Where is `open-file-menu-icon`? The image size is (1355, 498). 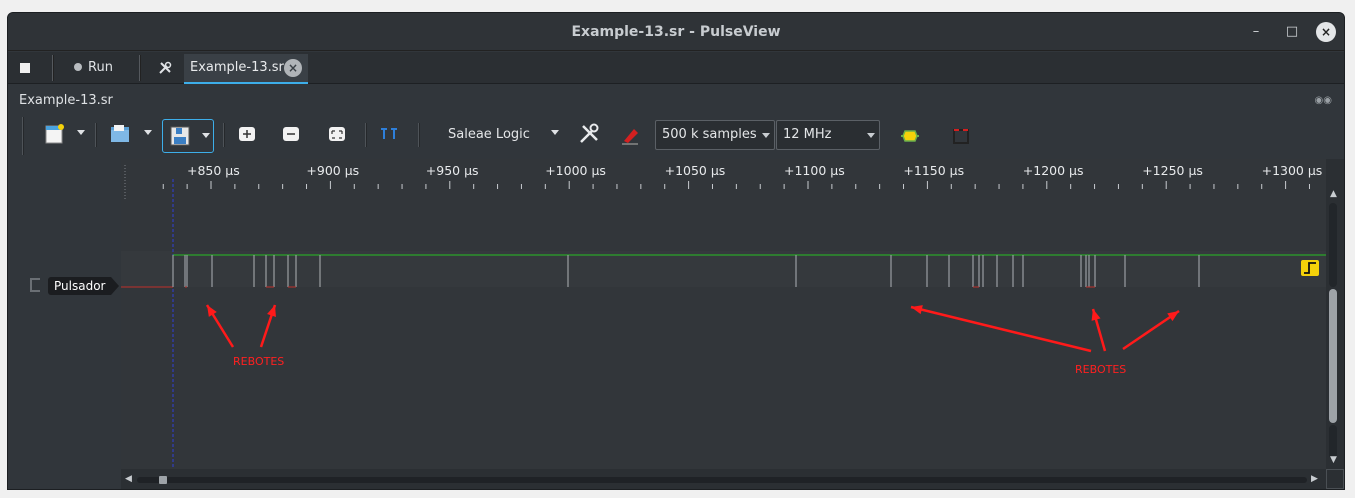 open-file-menu-icon is located at coordinates (148, 132).